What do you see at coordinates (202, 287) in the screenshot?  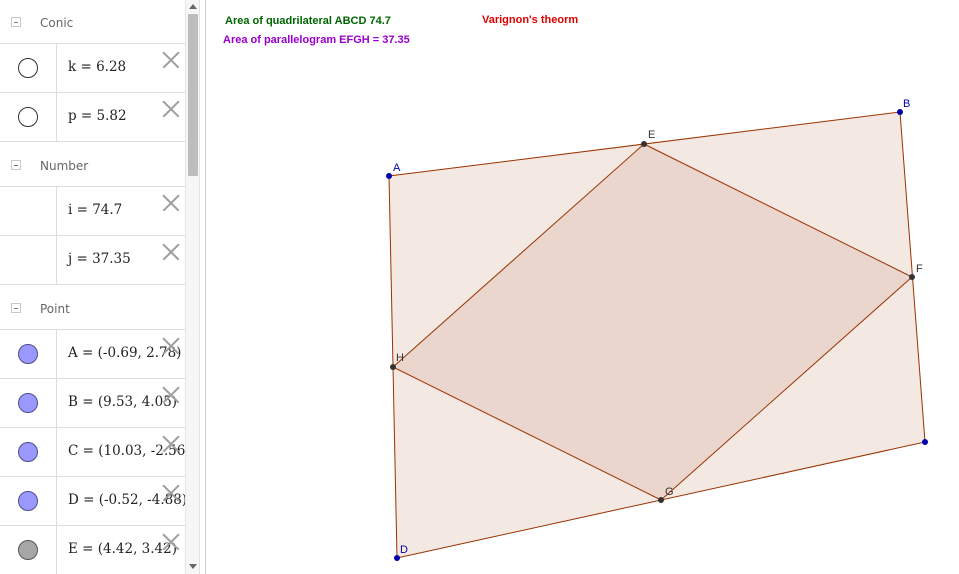 I see `panel-divider` at bounding box center [202, 287].